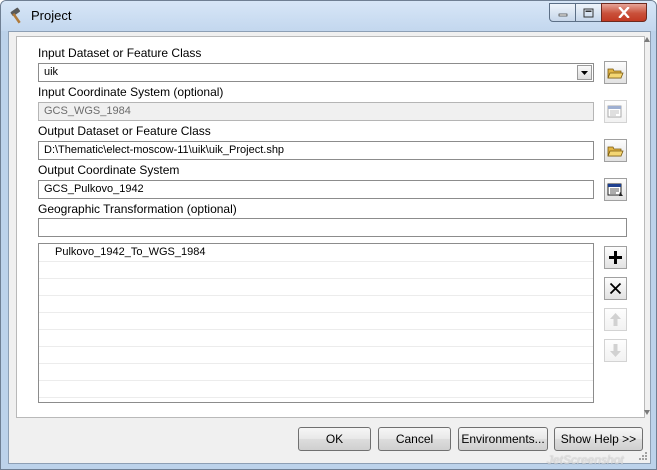  What do you see at coordinates (598, 439) in the screenshot?
I see `show-help-button: Show Help >>` at bounding box center [598, 439].